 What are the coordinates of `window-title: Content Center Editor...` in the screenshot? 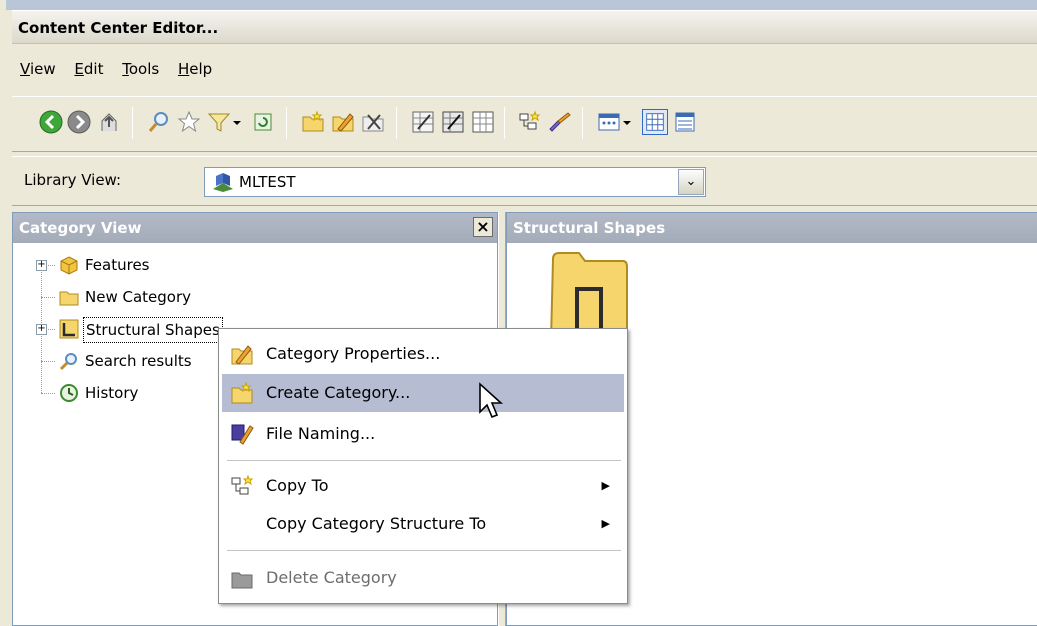 It's located at (524, 27).